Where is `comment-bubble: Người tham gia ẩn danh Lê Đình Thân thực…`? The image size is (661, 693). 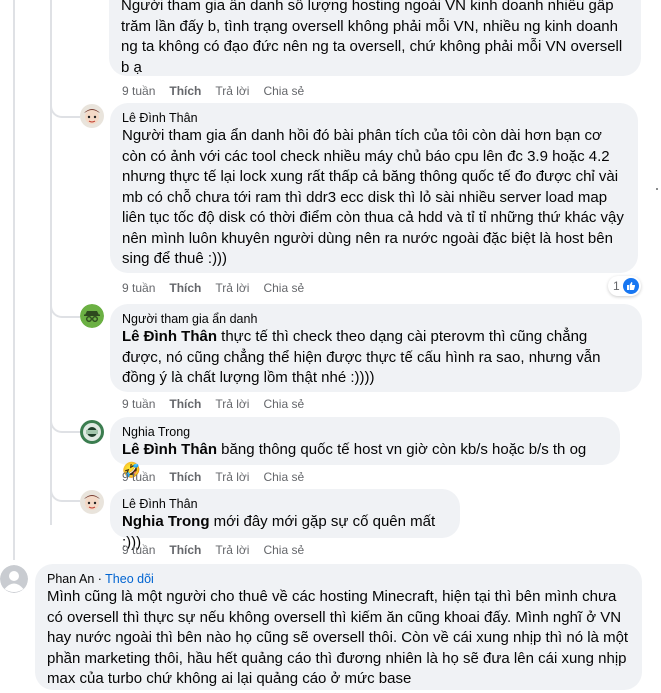 comment-bubble: Người tham gia ẩn danh Lê Đình Thân thực… is located at coordinates (376, 348).